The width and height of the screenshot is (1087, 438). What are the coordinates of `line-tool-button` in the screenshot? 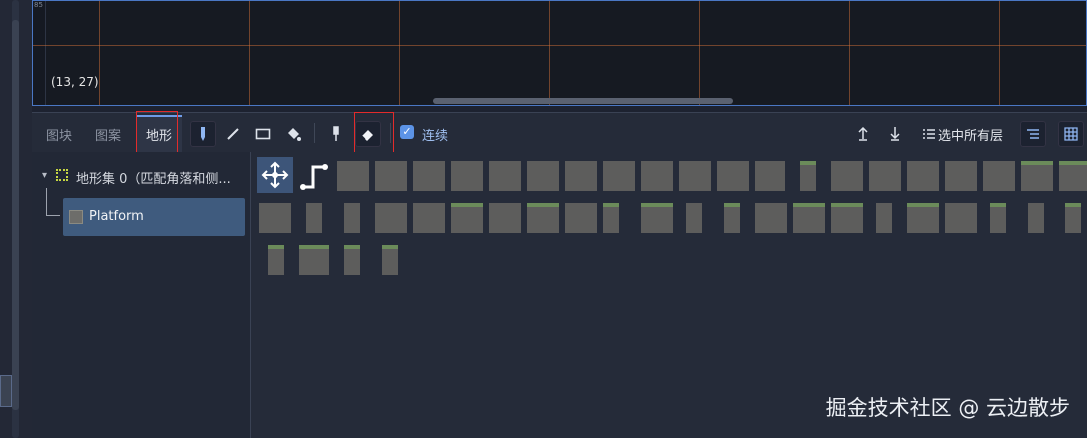 It's located at (233, 134).